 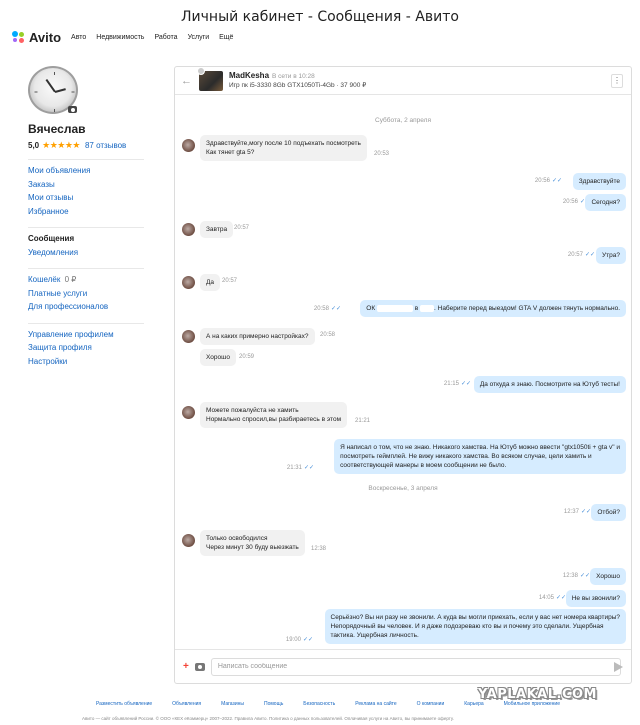 I want to click on reviews-link: 87 отзывов, so click(x=105, y=145).